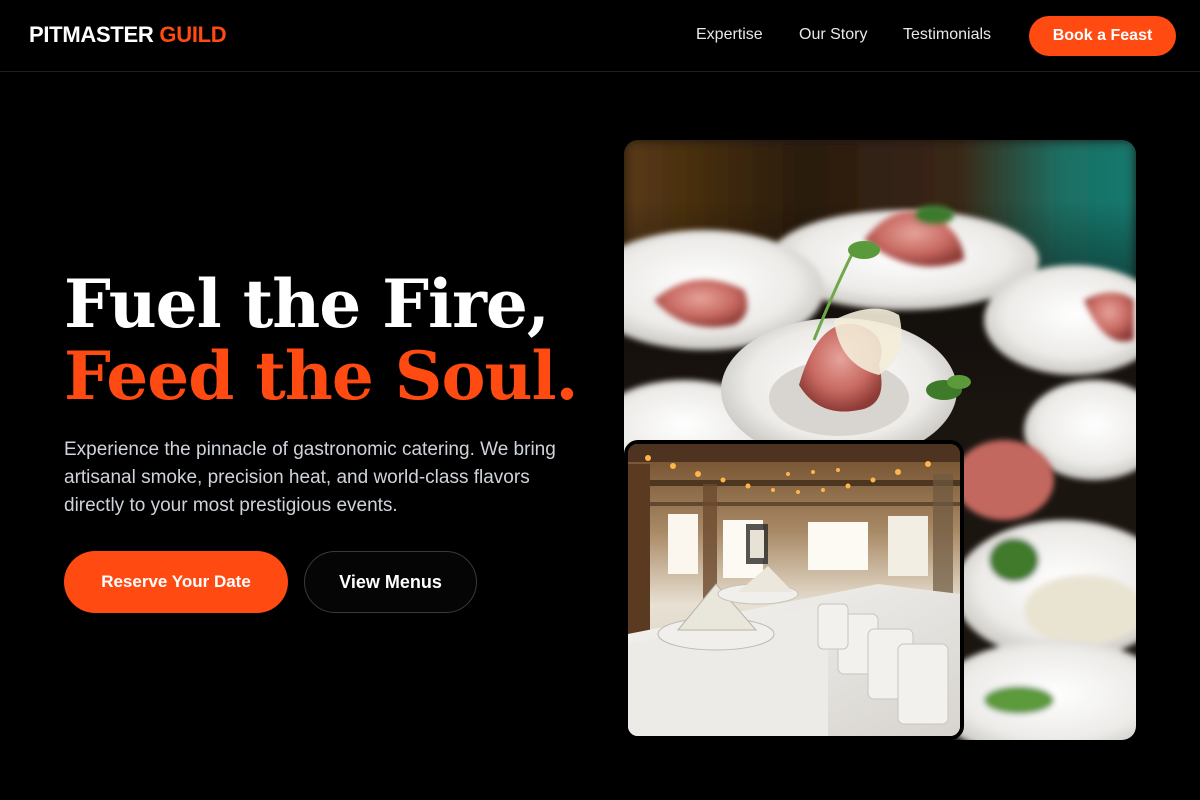 Image resolution: width=1200 pixels, height=800 pixels. I want to click on brand-logo: PITMASTER GUILD, so click(128, 35).